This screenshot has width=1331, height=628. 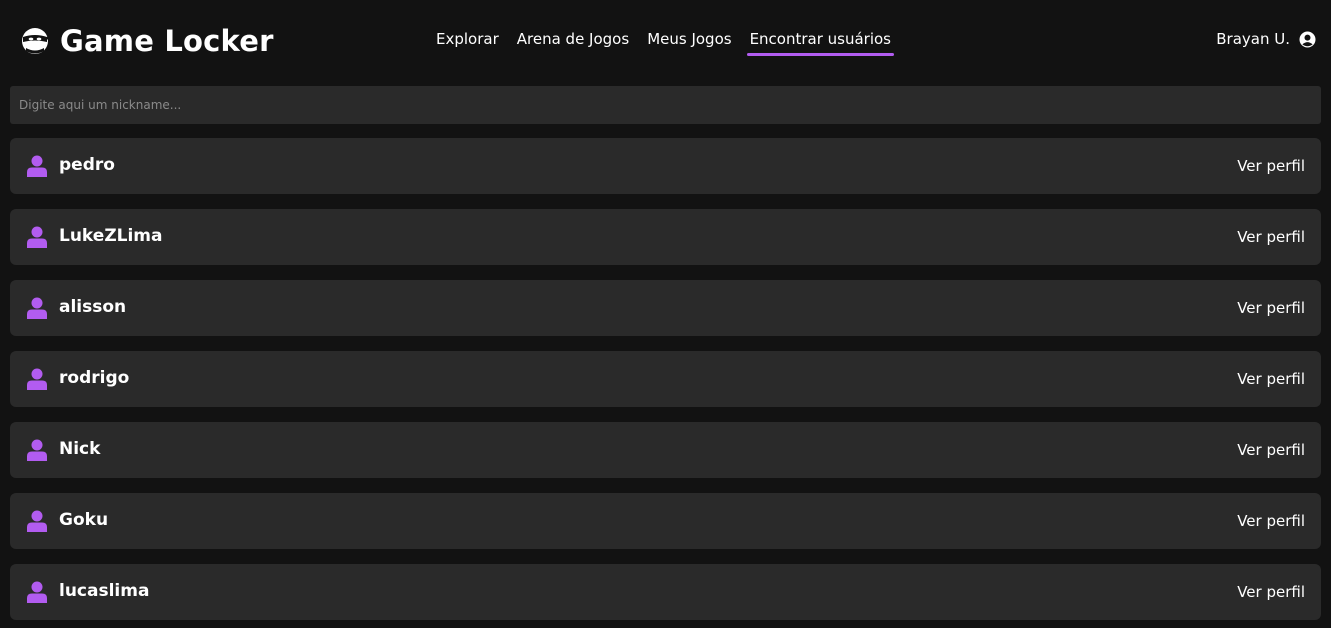 I want to click on user-nickname: rodrigo, so click(x=94, y=378).